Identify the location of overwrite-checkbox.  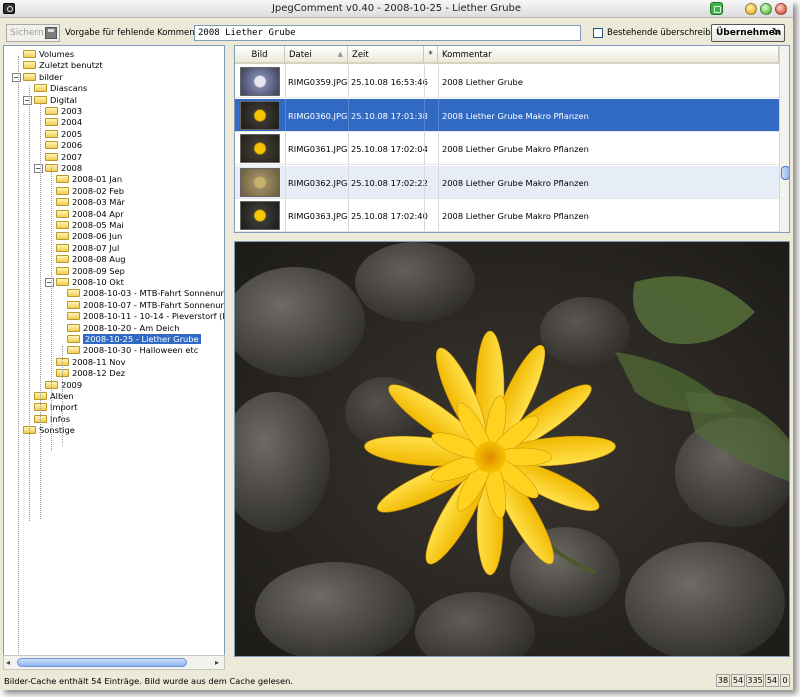
(598, 33).